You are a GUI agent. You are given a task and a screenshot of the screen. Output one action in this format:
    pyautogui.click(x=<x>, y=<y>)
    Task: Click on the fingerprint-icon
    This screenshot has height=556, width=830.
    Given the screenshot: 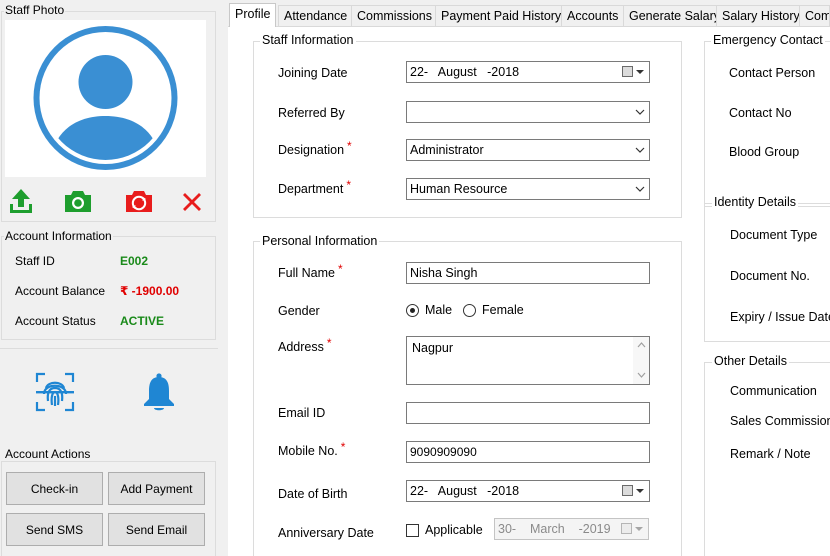 What is the action you would take?
    pyautogui.click(x=55, y=392)
    